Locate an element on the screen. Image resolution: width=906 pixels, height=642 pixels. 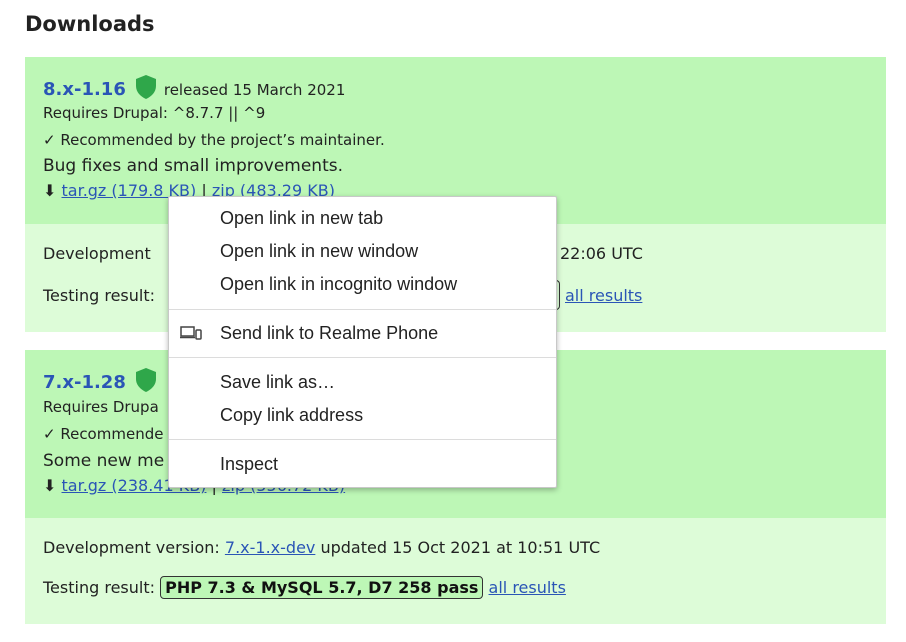
dev-version-label: Development is located at coordinates (97, 253).